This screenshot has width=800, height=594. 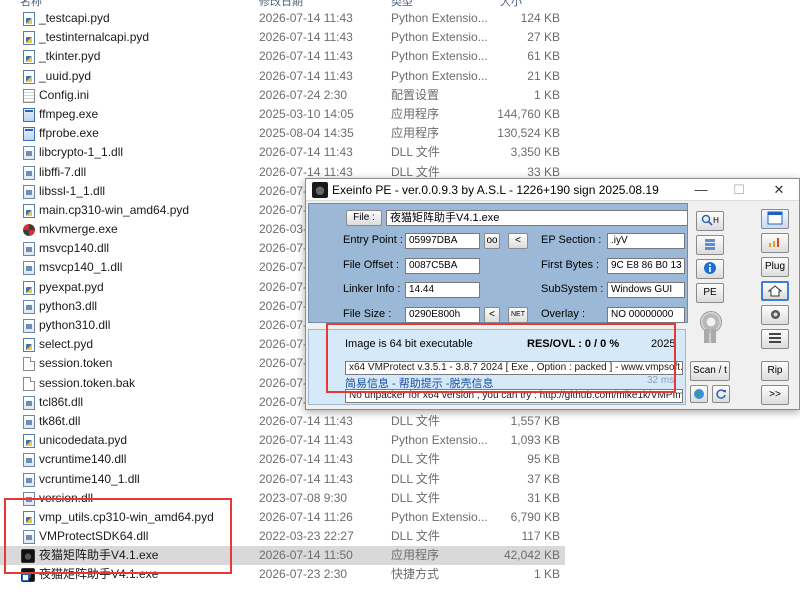 I want to click on file-row: Config.ini 2026-07-24 2:30 配置设置 1 KB, so click(x=282, y=95).